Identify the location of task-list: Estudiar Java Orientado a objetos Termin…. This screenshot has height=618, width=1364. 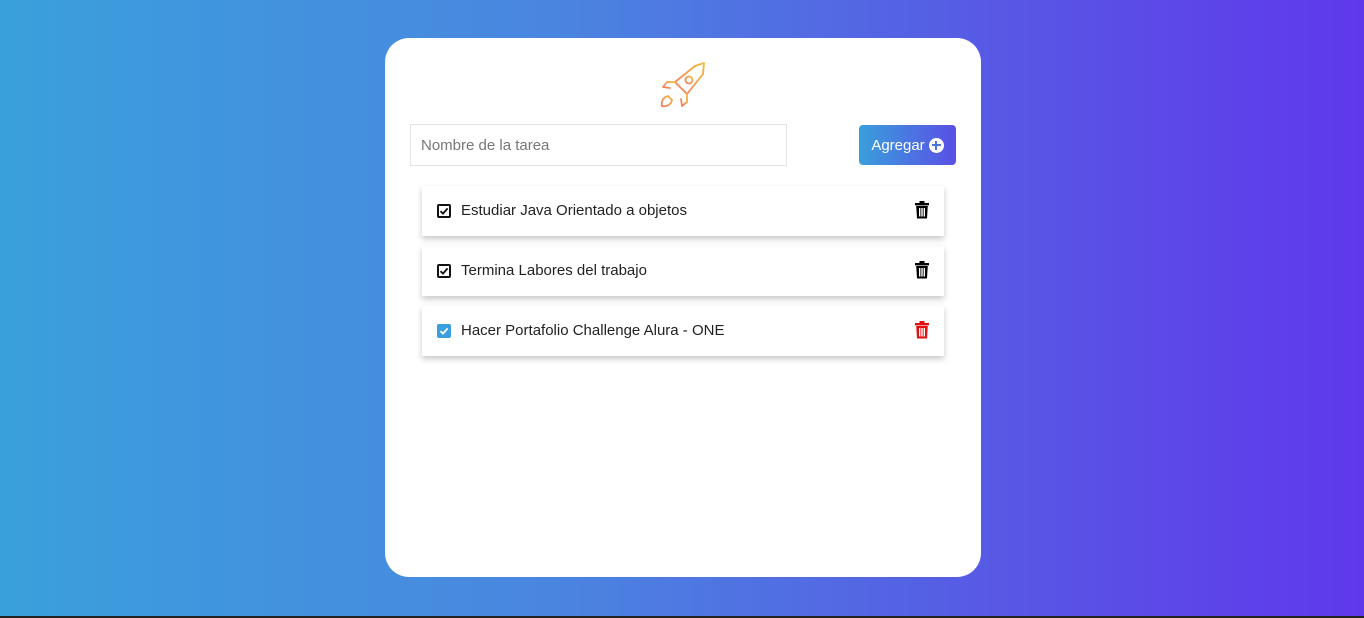
(683, 276).